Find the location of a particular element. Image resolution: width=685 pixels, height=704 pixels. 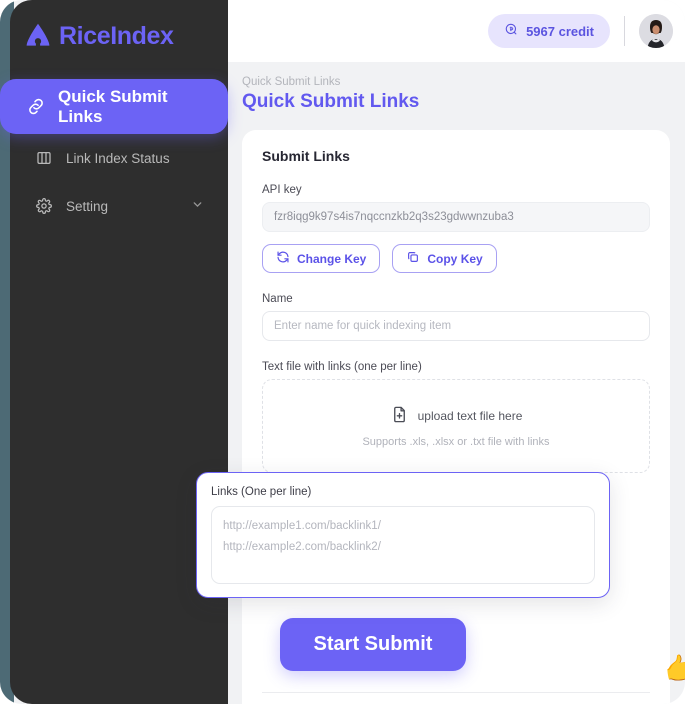

api-key-label: API key is located at coordinates (282, 190).